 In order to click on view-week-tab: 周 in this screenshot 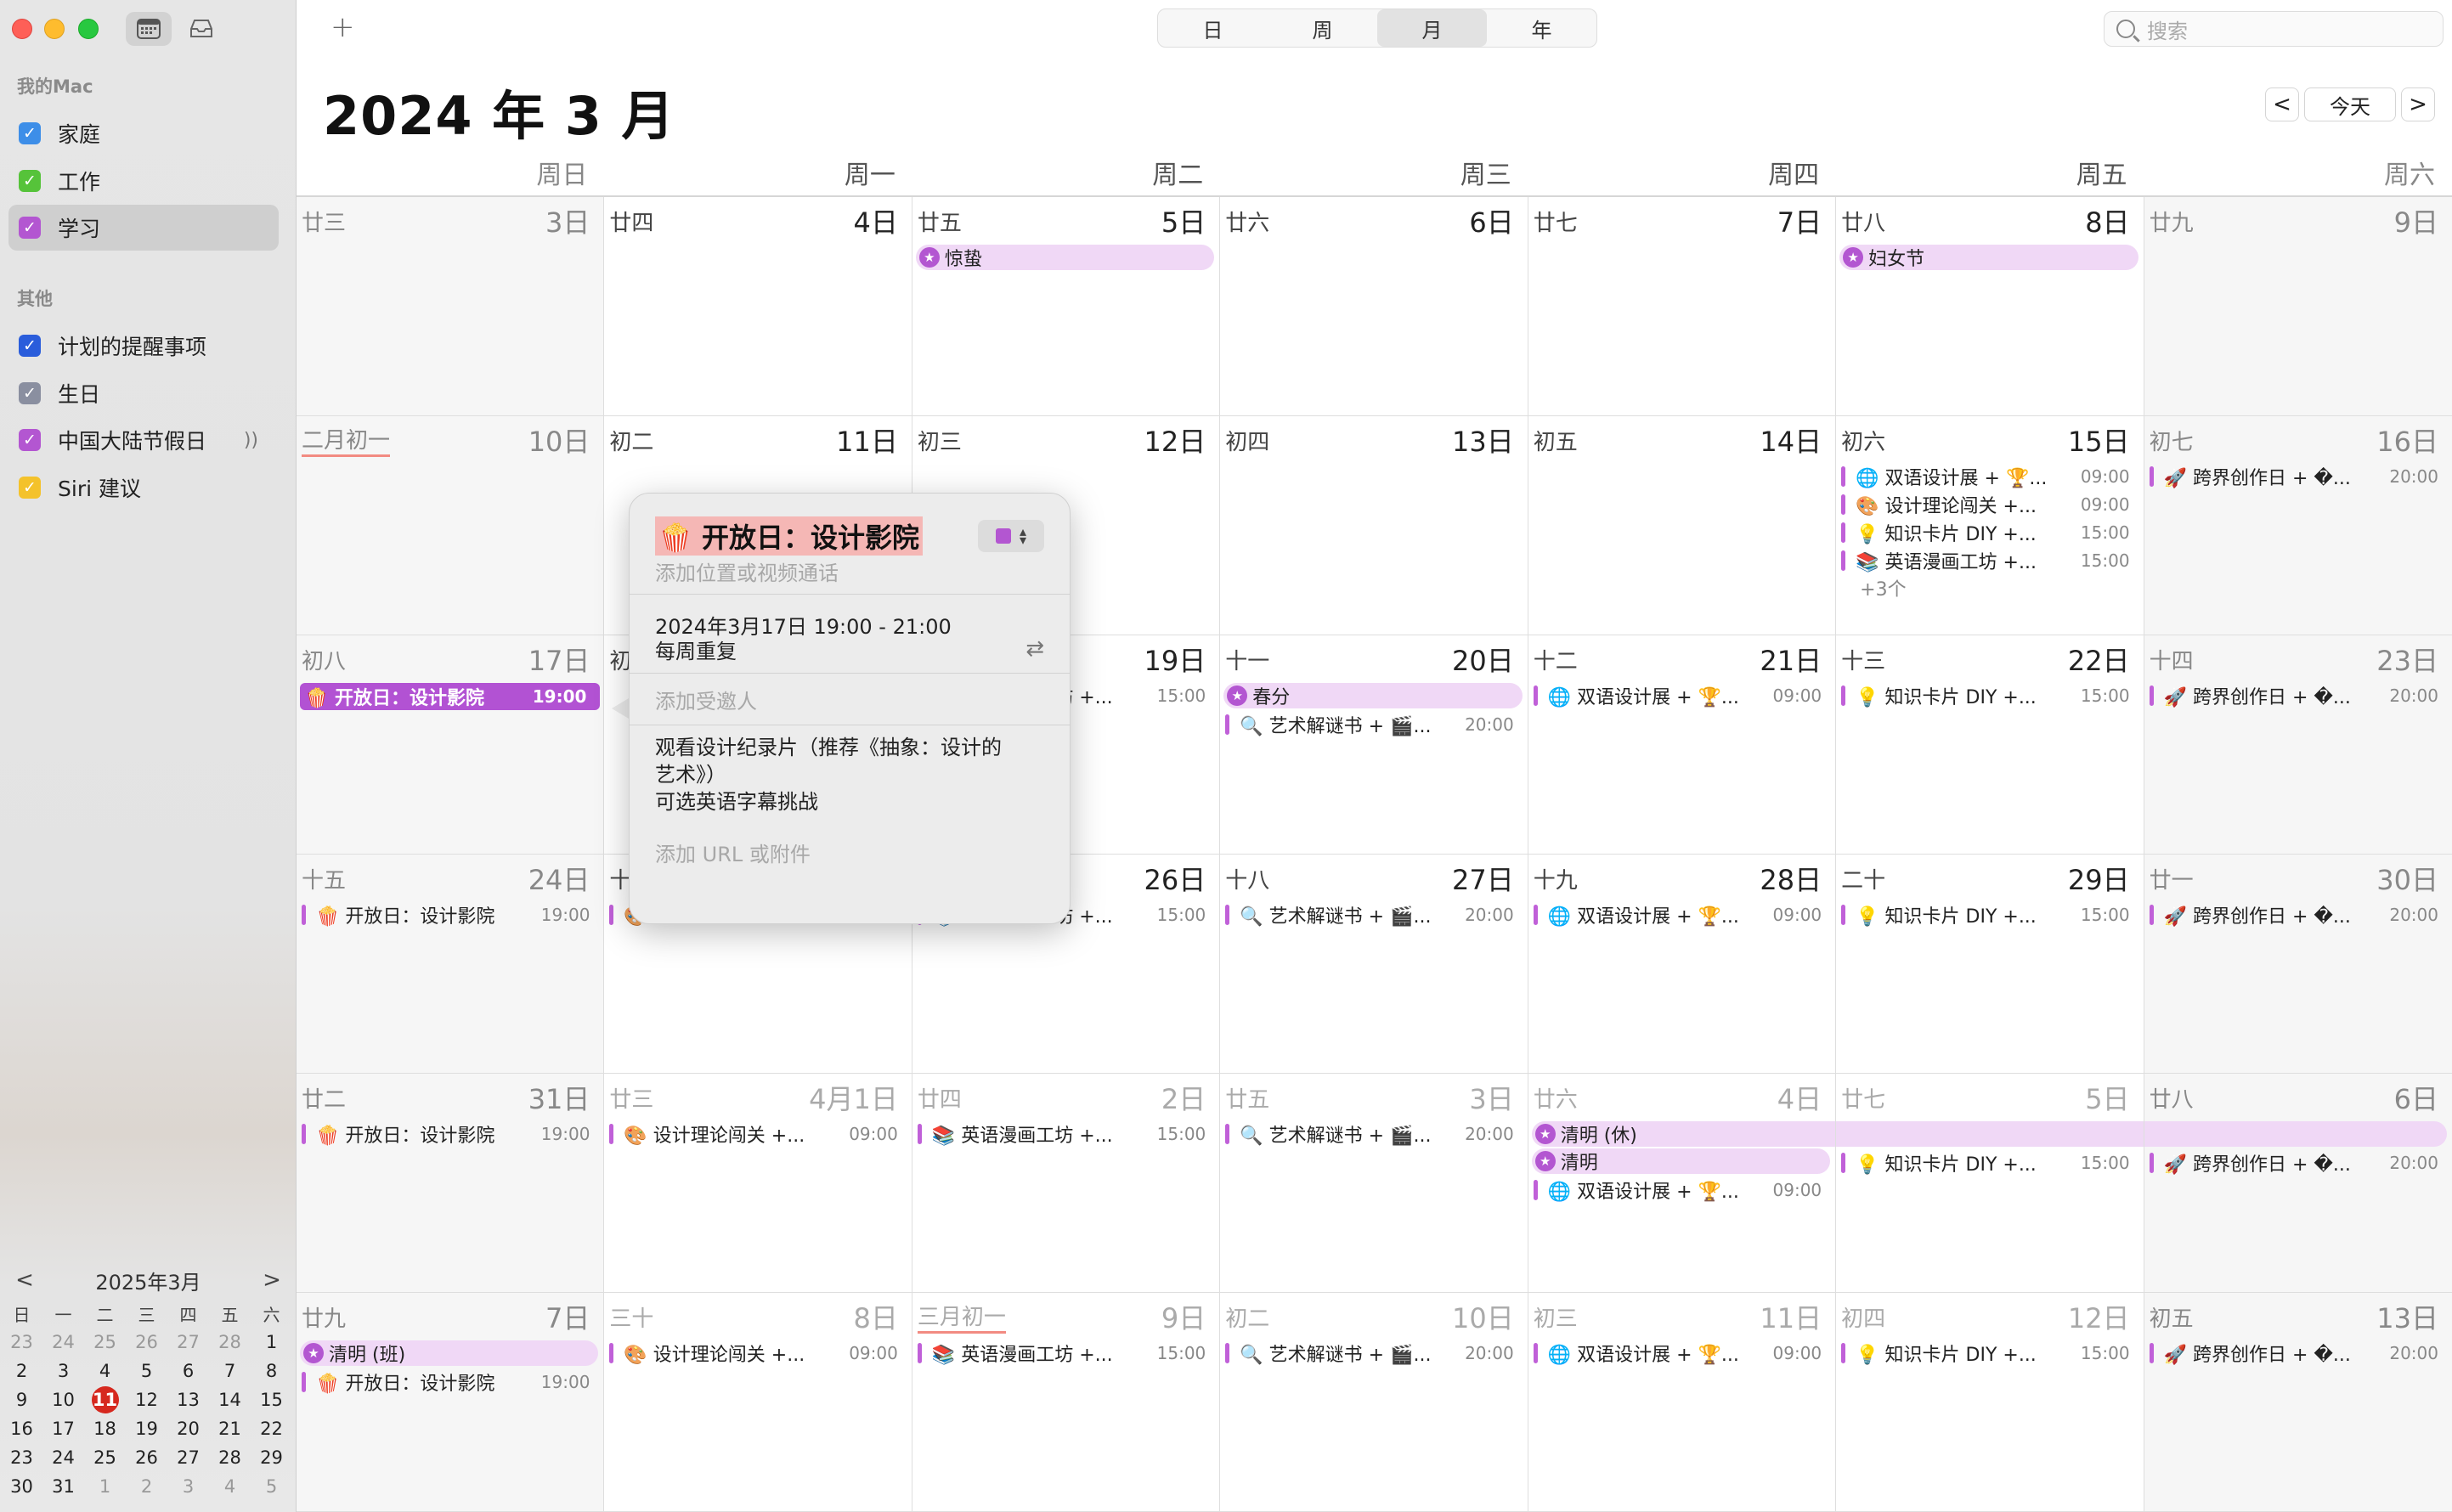, I will do `click(1322, 28)`.